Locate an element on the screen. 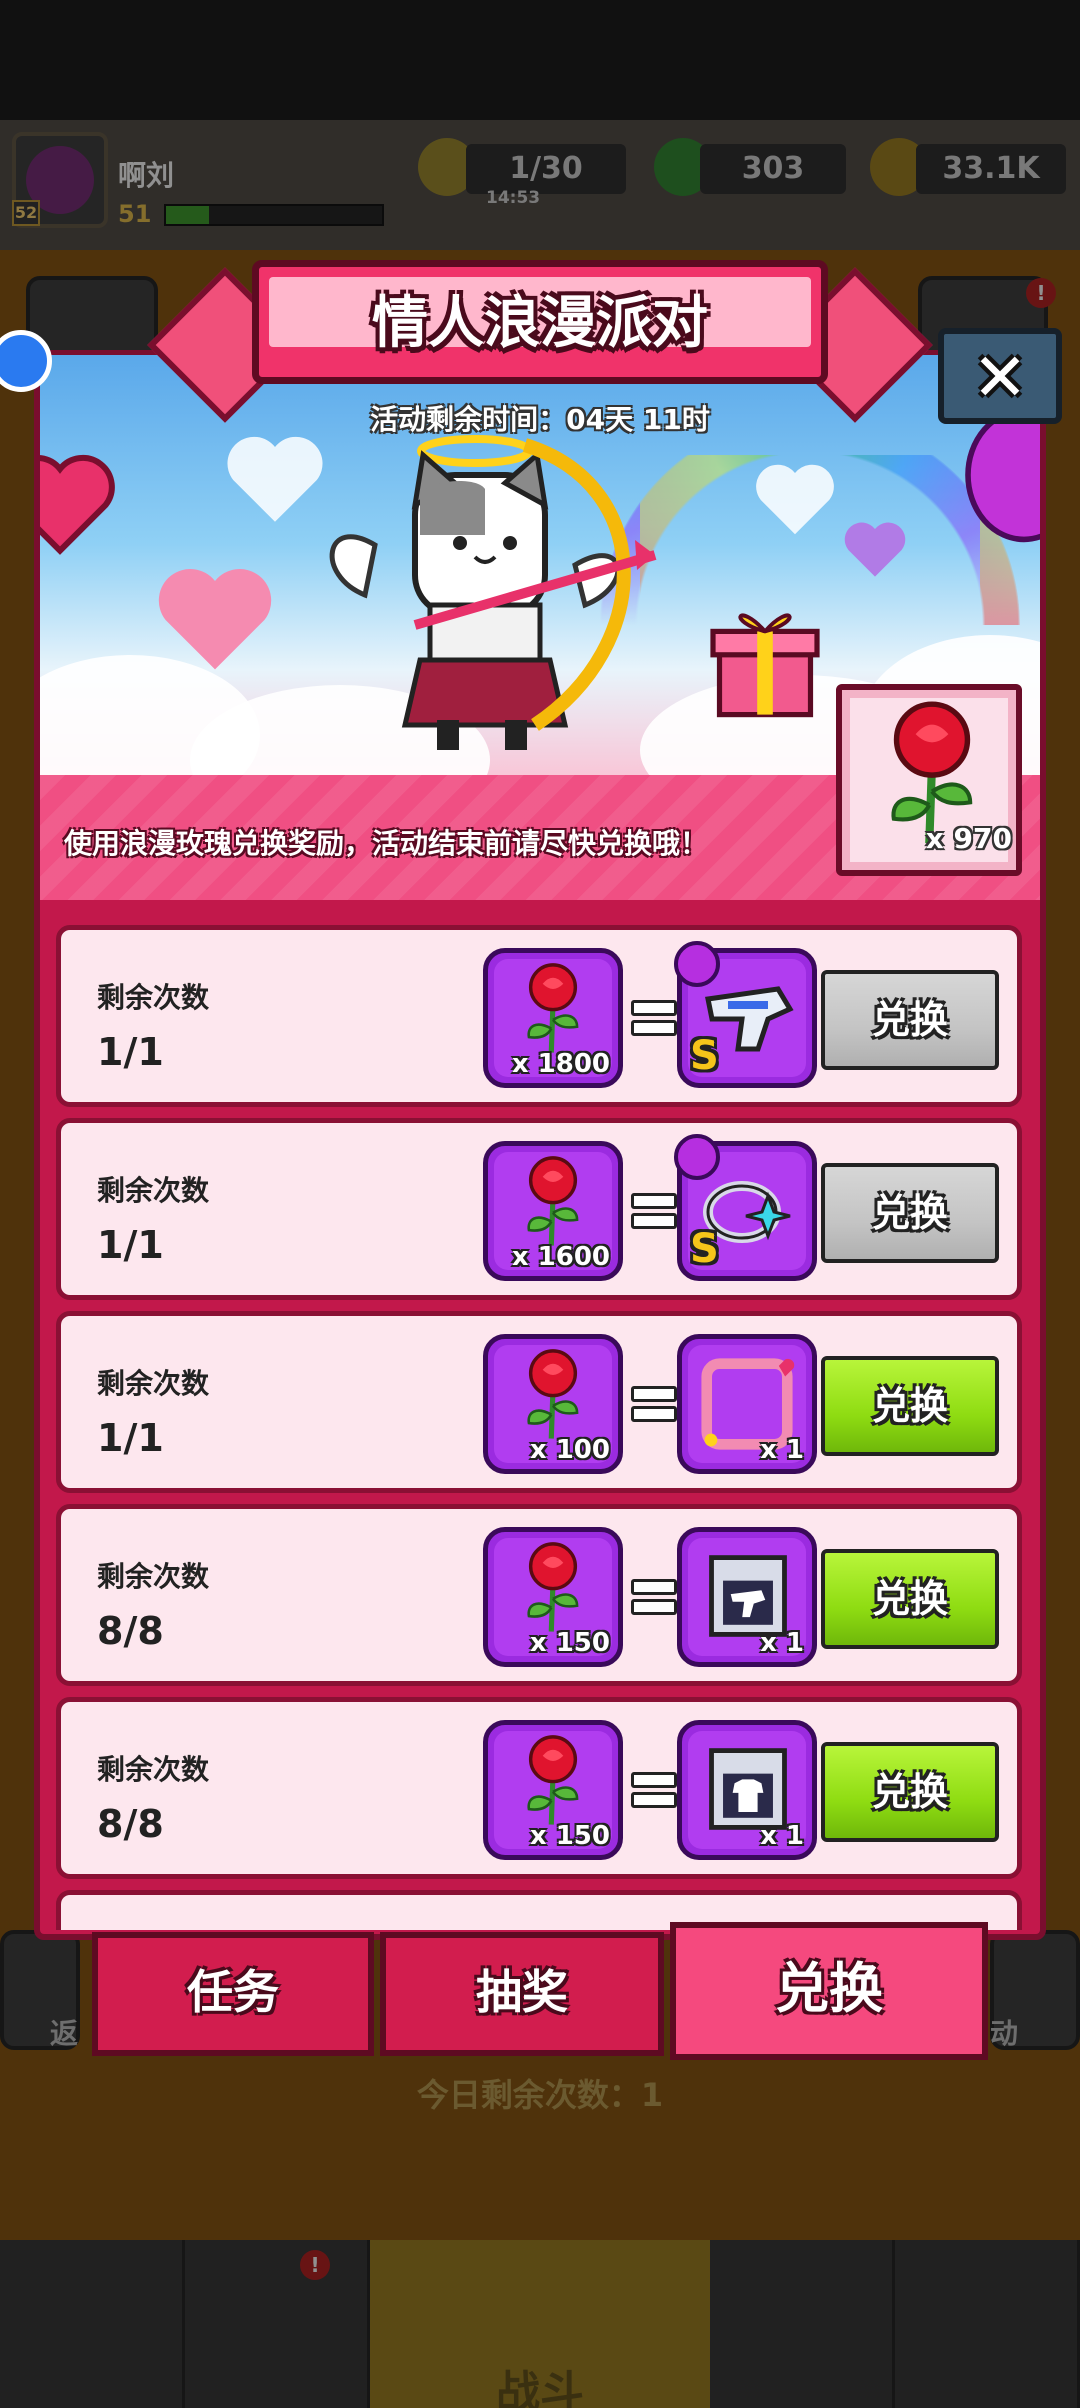 The height and width of the screenshot is (2408, 1080). player-name: 啊刘 is located at coordinates (146, 175).